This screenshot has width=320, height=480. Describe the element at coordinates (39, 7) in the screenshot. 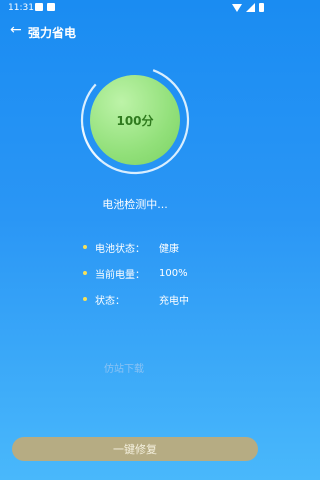

I see `notification-icon` at that location.